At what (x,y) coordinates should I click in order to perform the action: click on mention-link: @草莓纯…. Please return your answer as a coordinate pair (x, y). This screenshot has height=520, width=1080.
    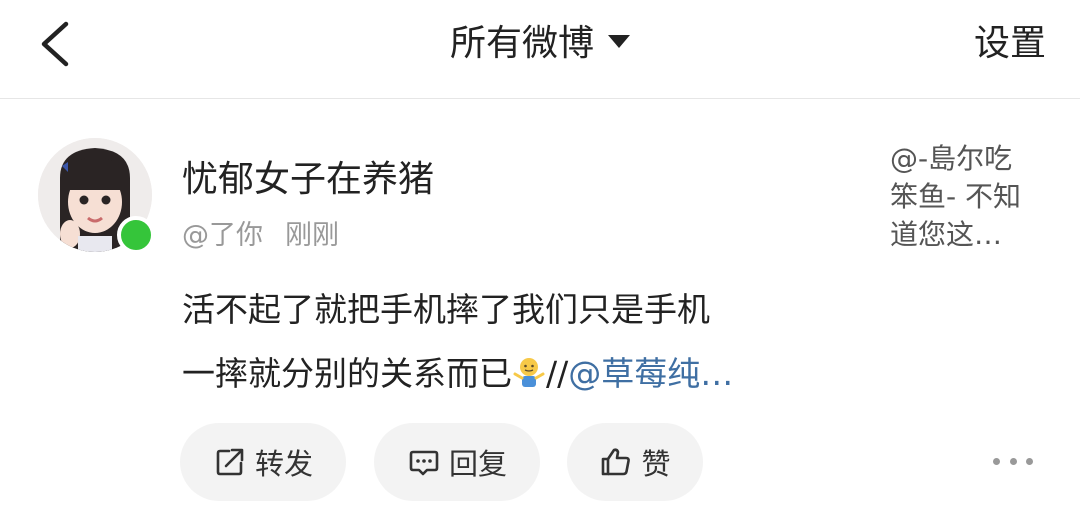
    Looking at the image, I should click on (650, 373).